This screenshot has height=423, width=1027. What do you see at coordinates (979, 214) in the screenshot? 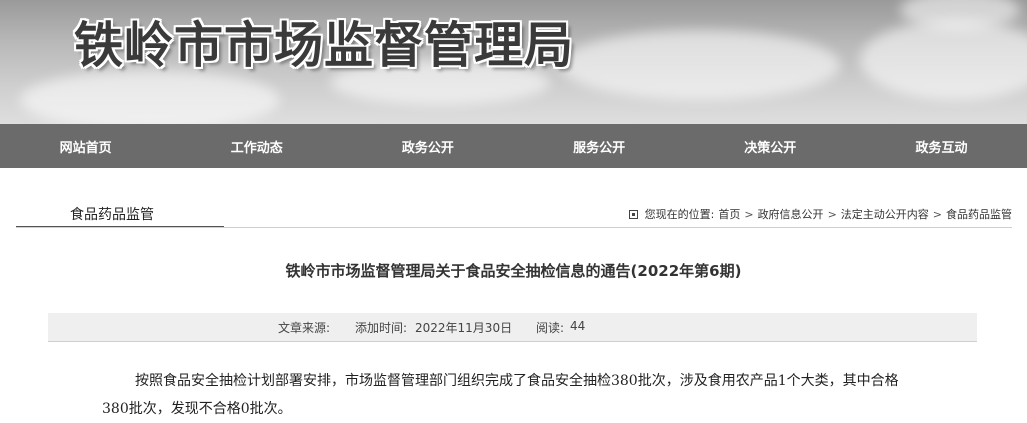
I see `breadcrumb-current: 食品药品监管` at bounding box center [979, 214].